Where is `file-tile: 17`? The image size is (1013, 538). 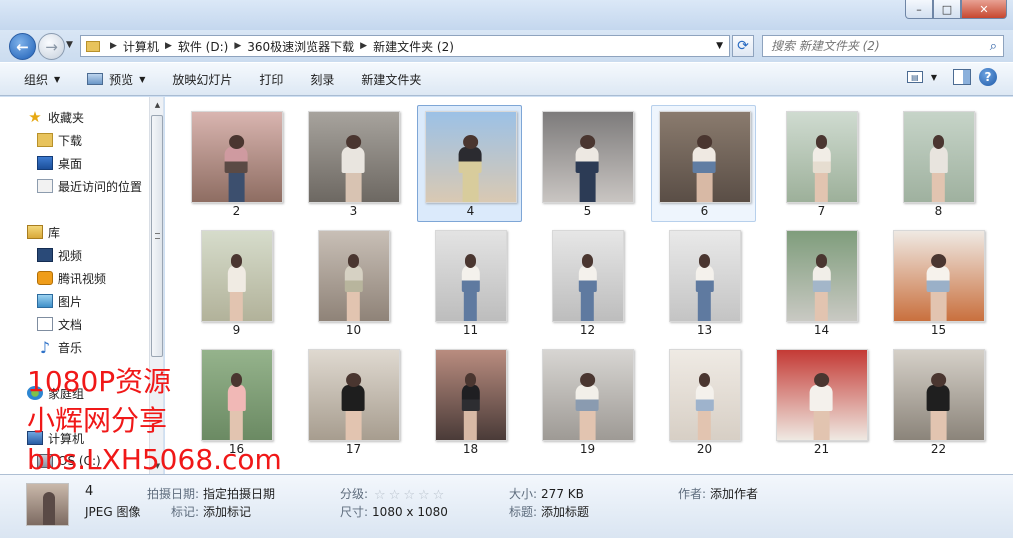 file-tile: 17 is located at coordinates (352, 401).